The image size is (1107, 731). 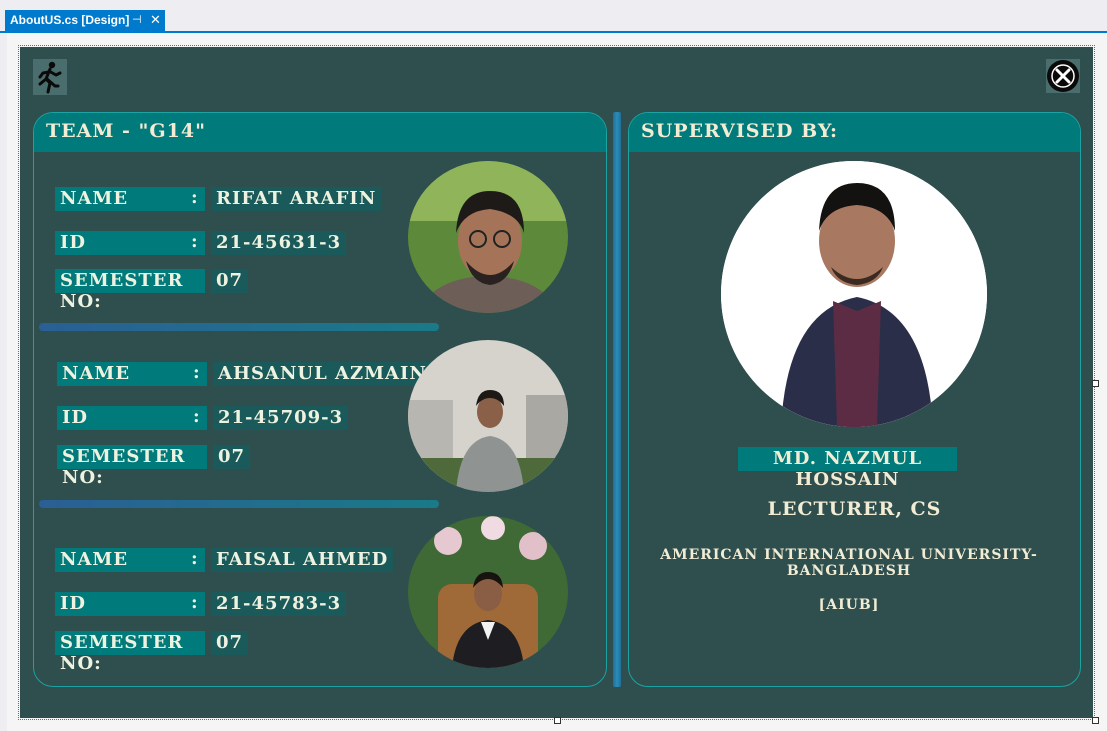 I want to click on supervisor-university-abbr: [AIUB], so click(x=849, y=605).